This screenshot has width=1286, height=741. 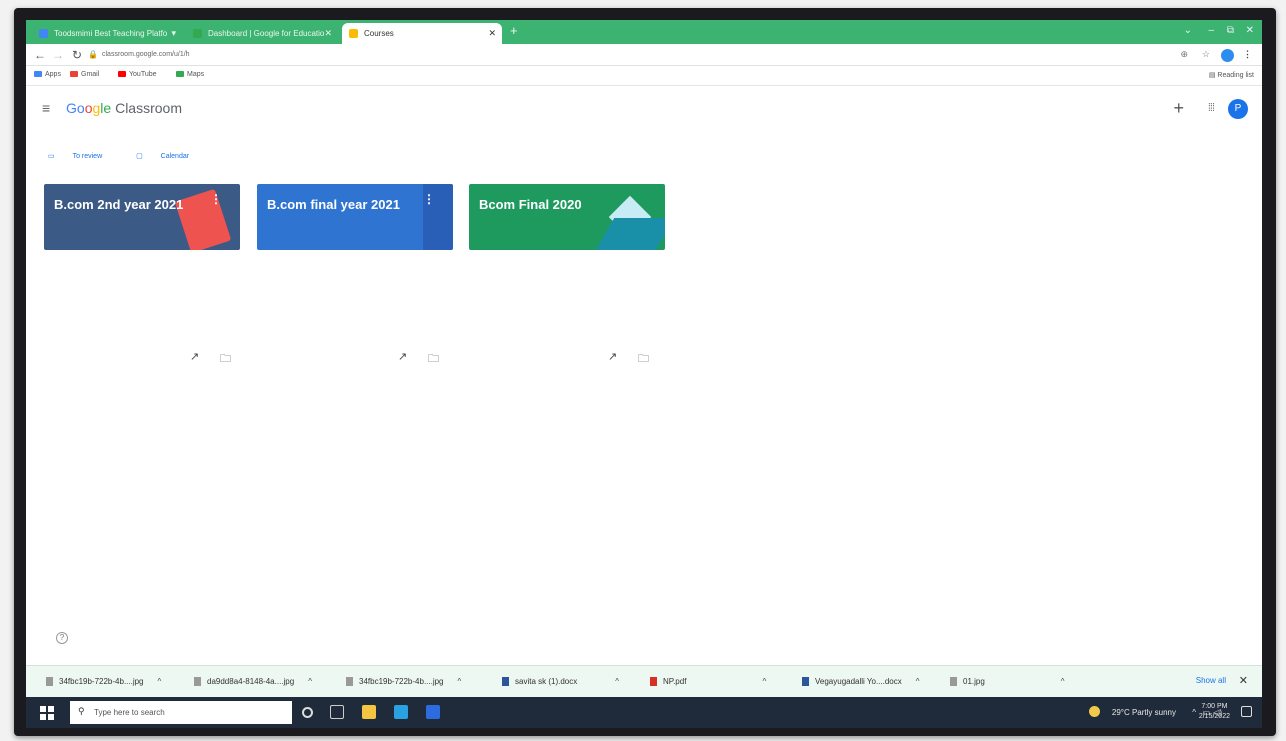 What do you see at coordinates (1214, 716) in the screenshot?
I see `clock-date: 2/15/2022` at bounding box center [1214, 716].